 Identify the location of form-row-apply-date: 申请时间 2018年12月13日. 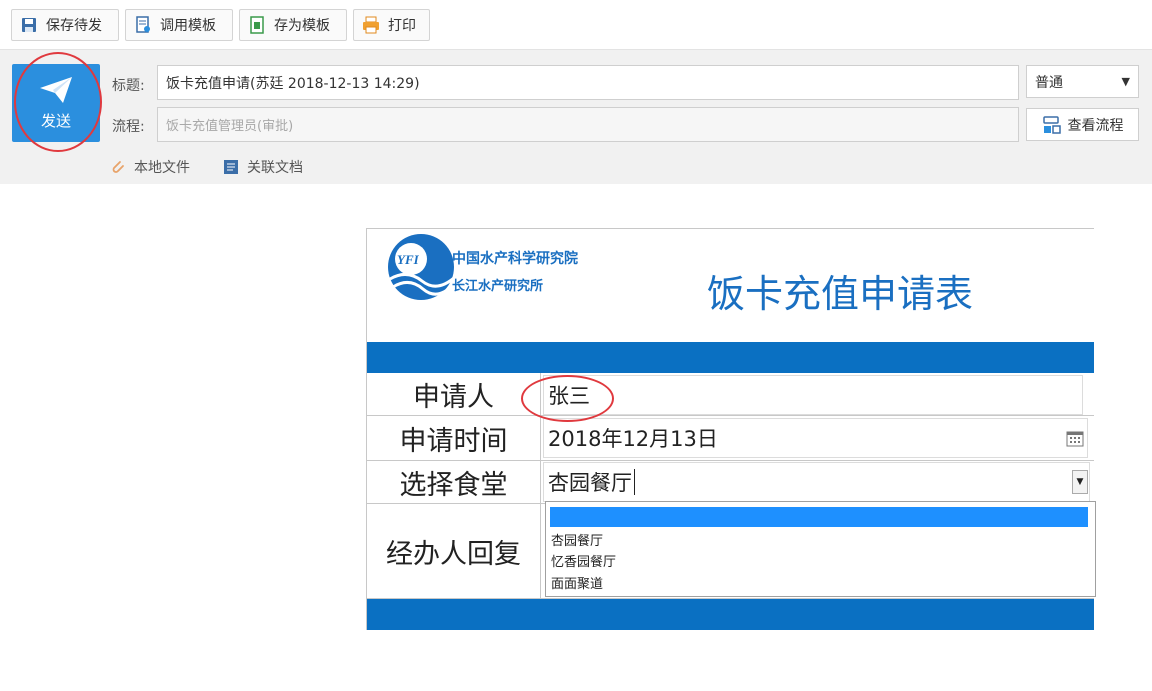
(730, 438).